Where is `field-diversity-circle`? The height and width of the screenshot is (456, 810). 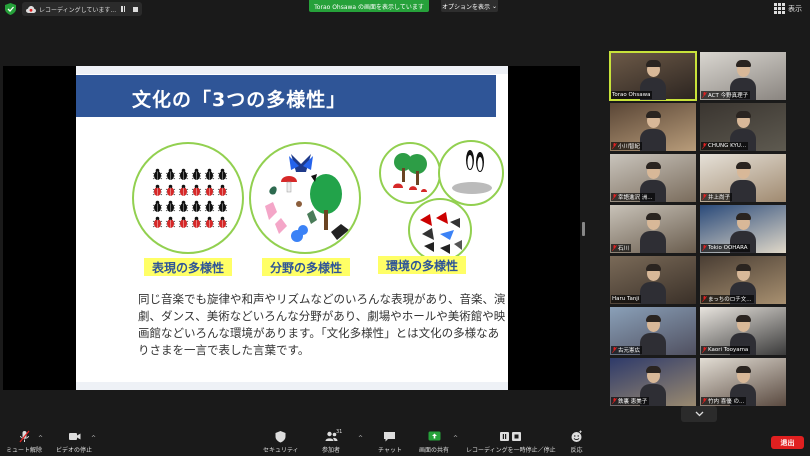
field-diversity-circle is located at coordinates (305, 198).